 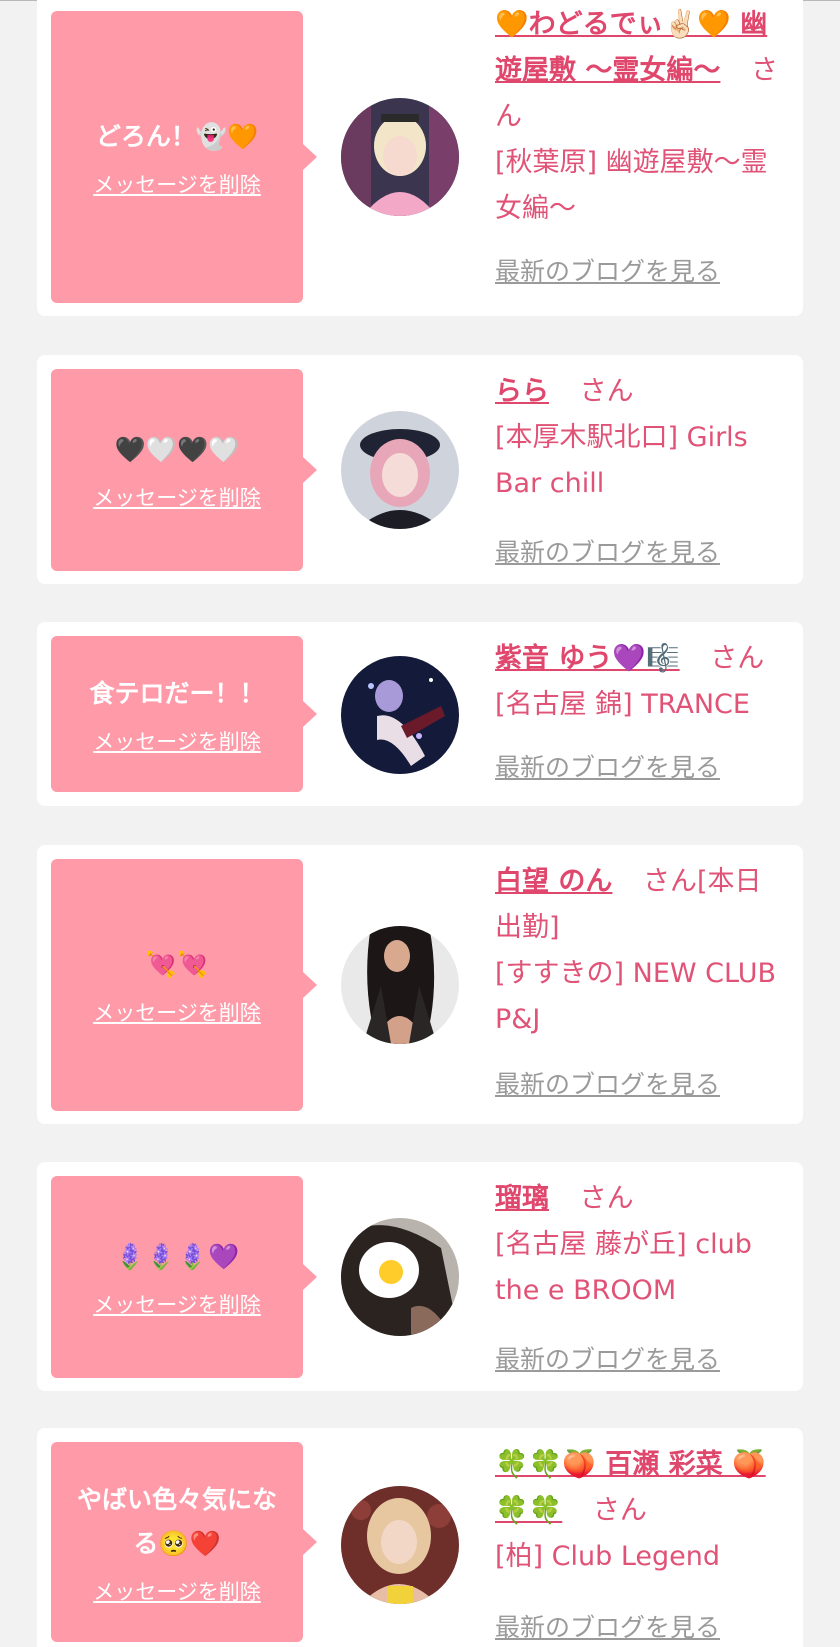 I want to click on message-text: 🪻🪻🪻💜, so click(x=177, y=1256).